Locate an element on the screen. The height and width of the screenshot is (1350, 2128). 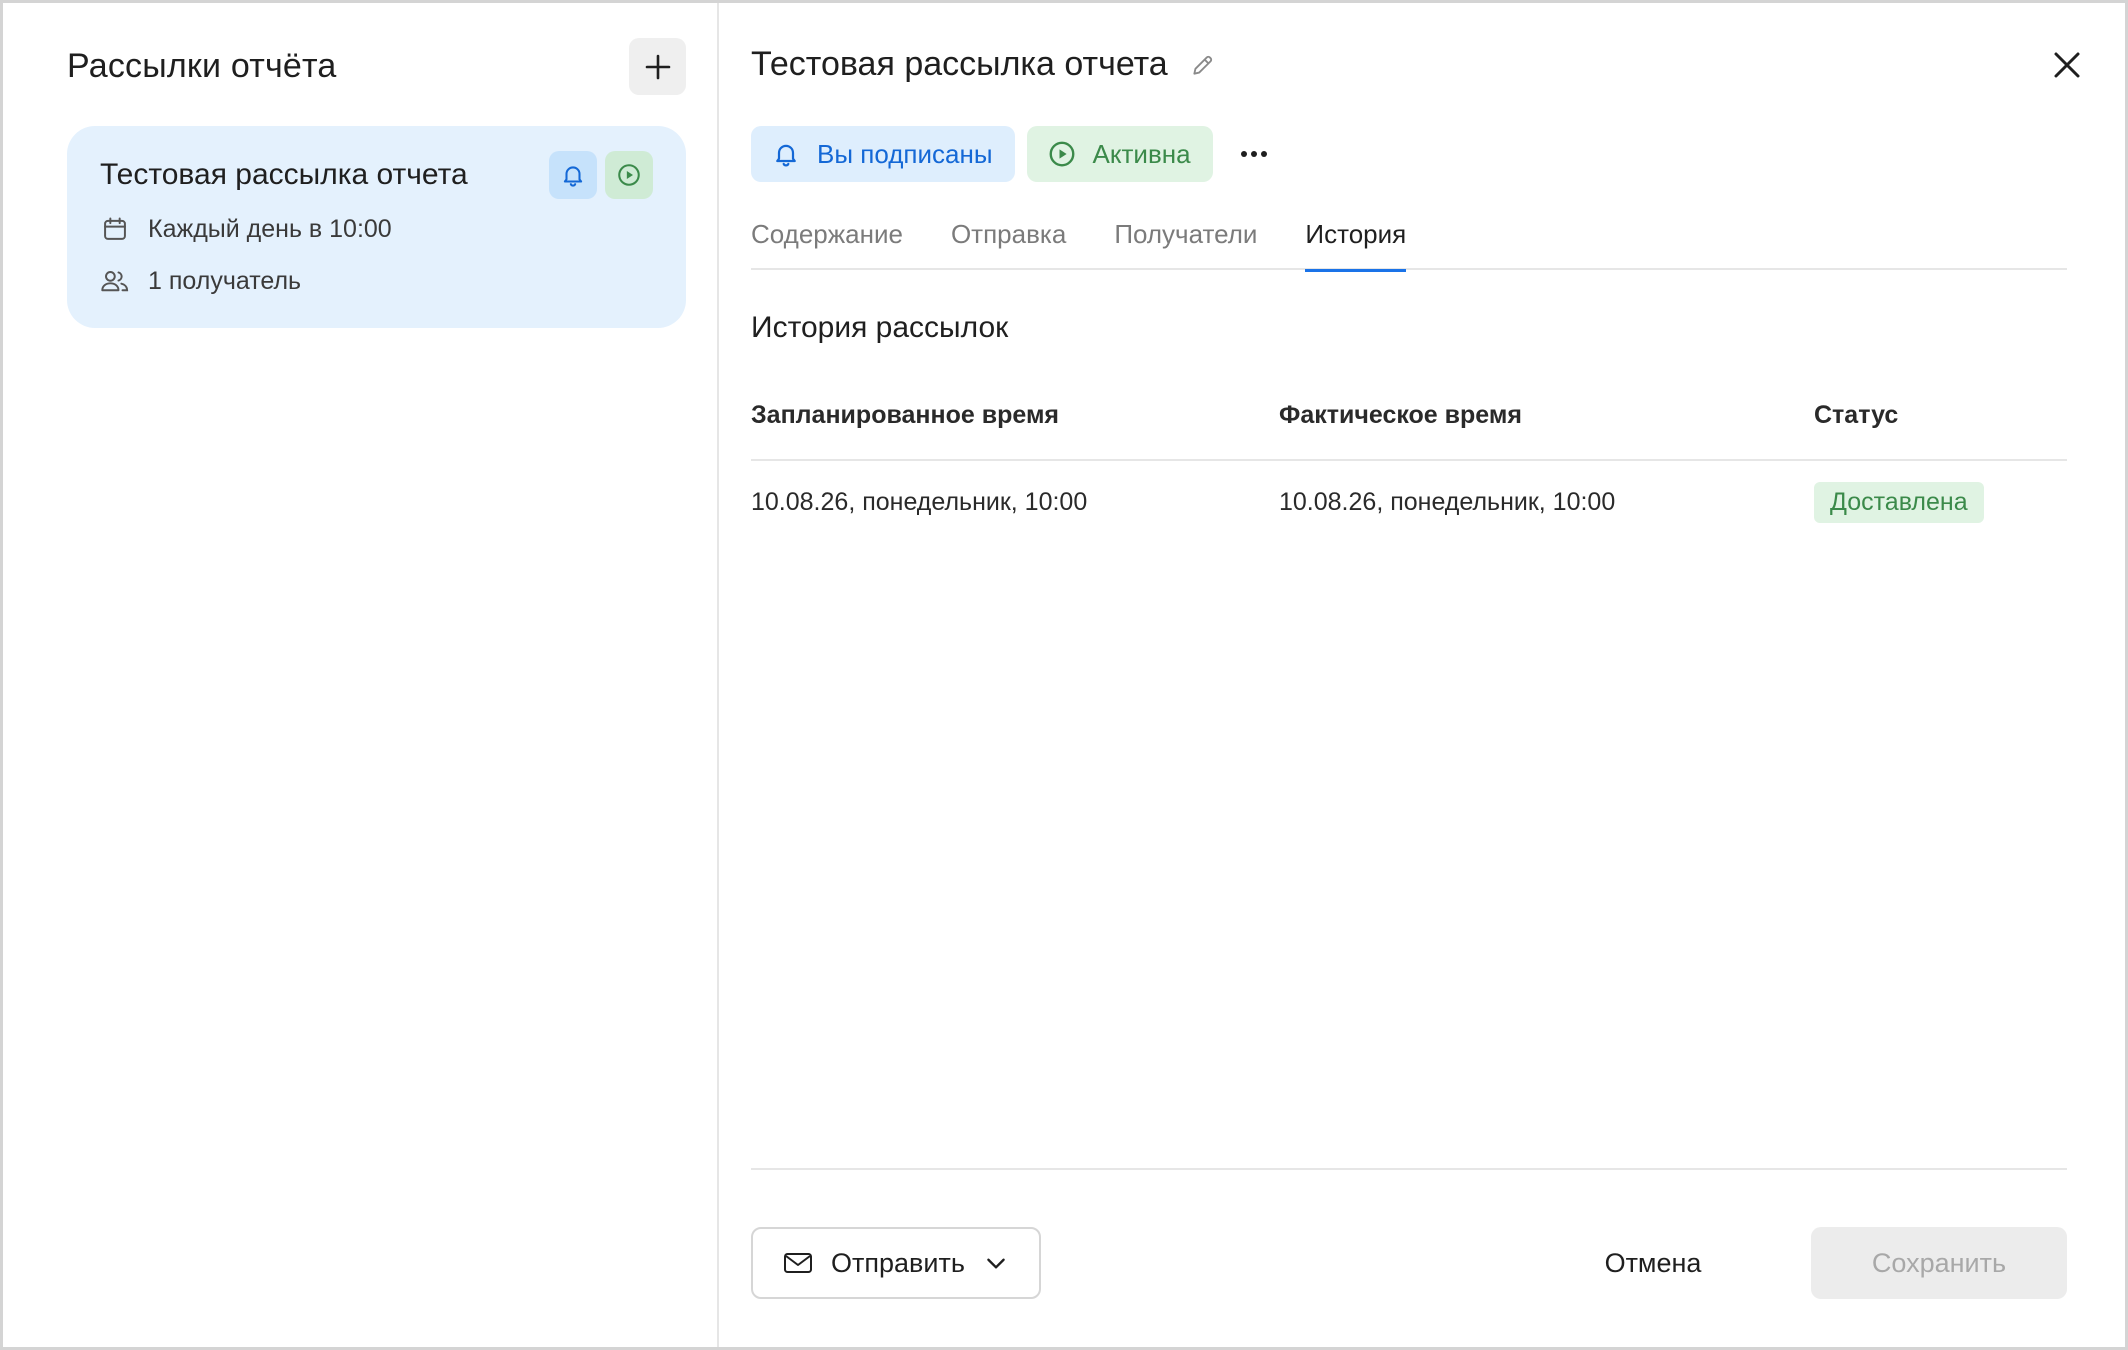
tab-content: Содержание is located at coordinates (827, 241).